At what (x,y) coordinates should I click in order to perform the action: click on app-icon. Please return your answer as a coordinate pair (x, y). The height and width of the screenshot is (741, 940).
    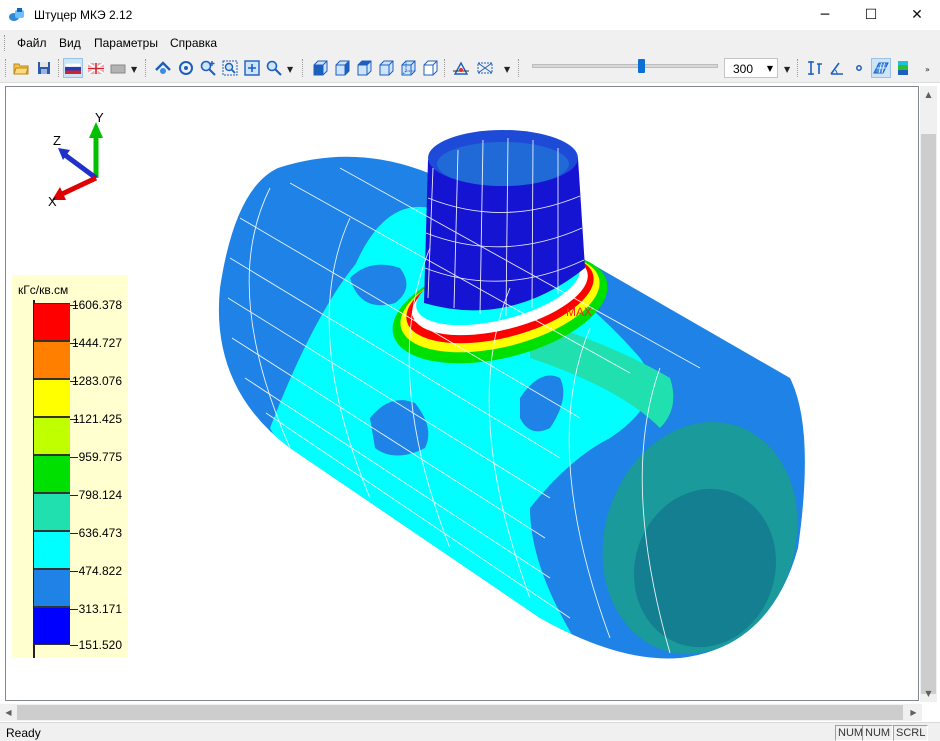
    Looking at the image, I should click on (16, 14).